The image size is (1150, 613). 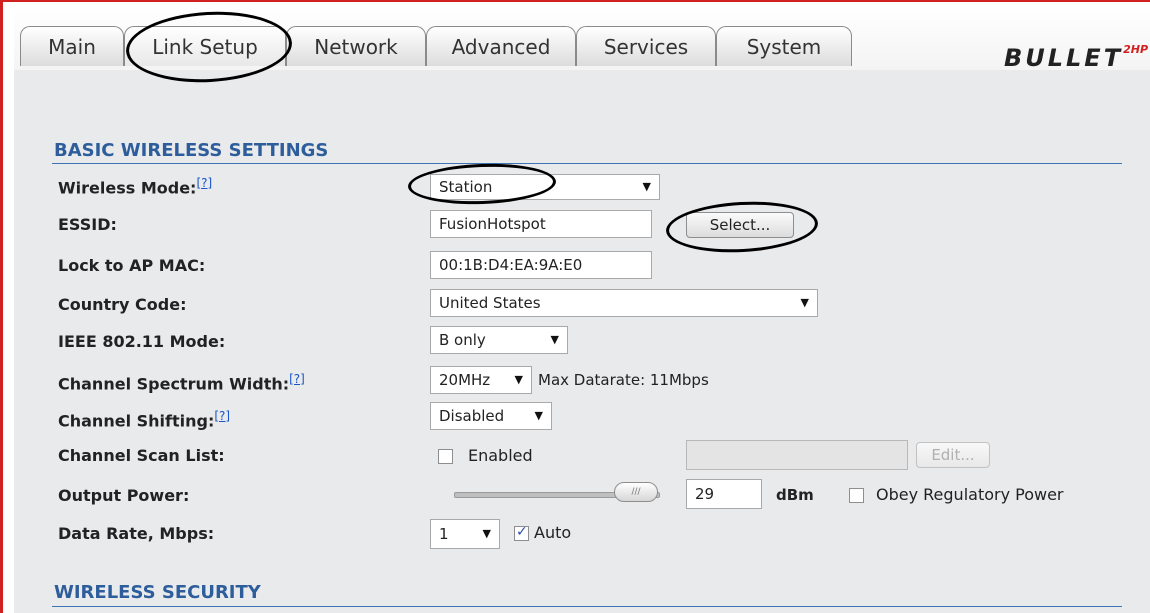 What do you see at coordinates (1, 306) in the screenshot?
I see `frame-left-border` at bounding box center [1, 306].